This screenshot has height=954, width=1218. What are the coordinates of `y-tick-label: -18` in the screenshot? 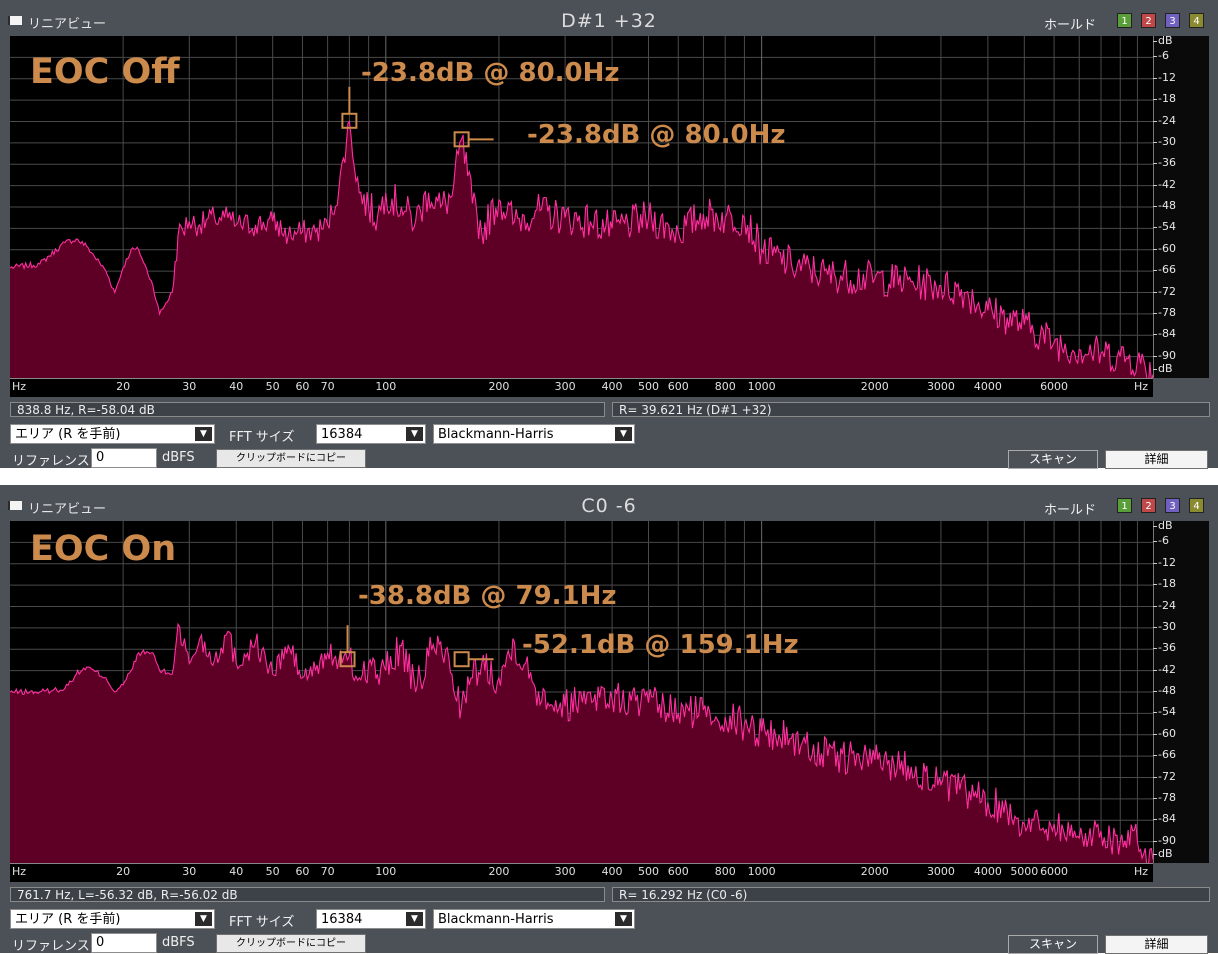 It's located at (1164, 584).